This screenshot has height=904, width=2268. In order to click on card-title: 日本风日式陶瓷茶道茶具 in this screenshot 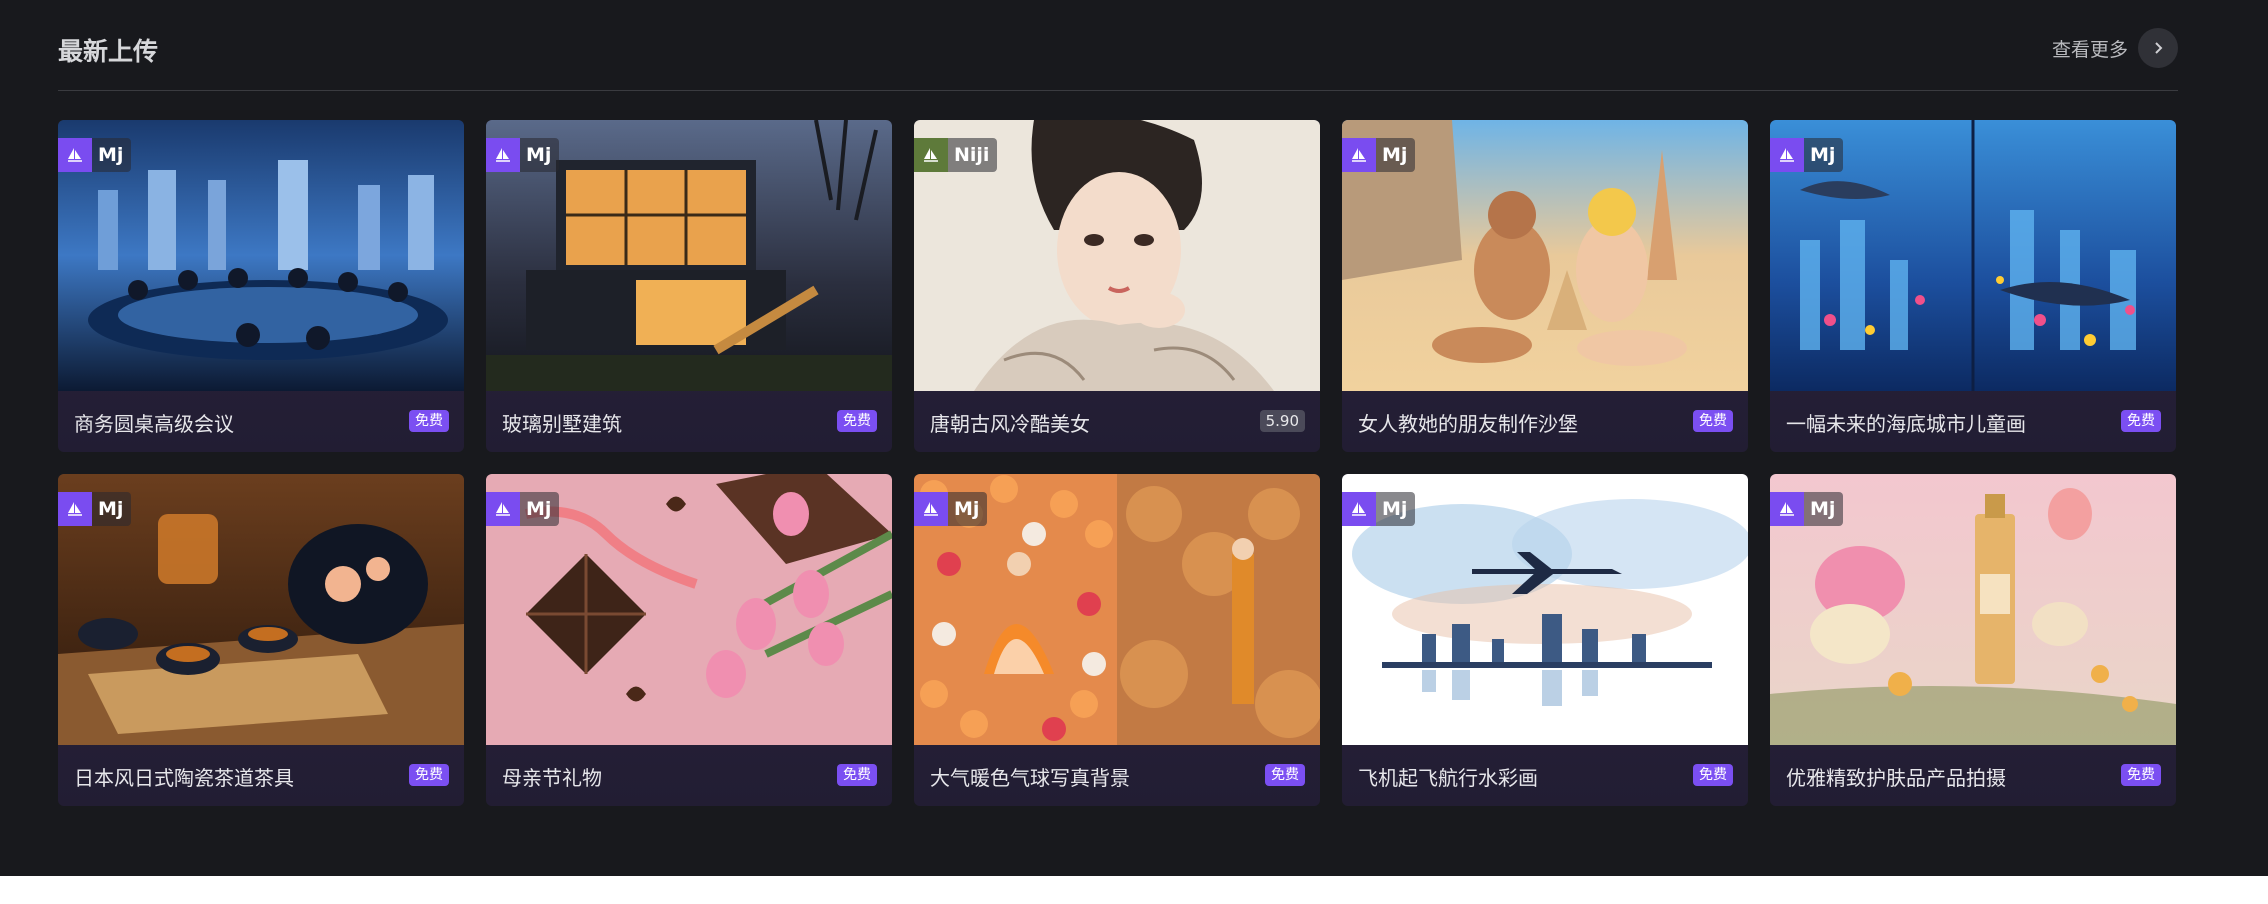, I will do `click(184, 776)`.